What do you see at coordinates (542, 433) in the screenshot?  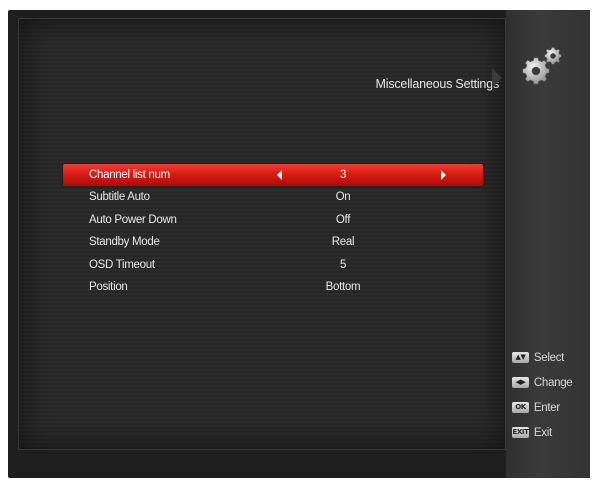 I see `hint-label: Exit` at bounding box center [542, 433].